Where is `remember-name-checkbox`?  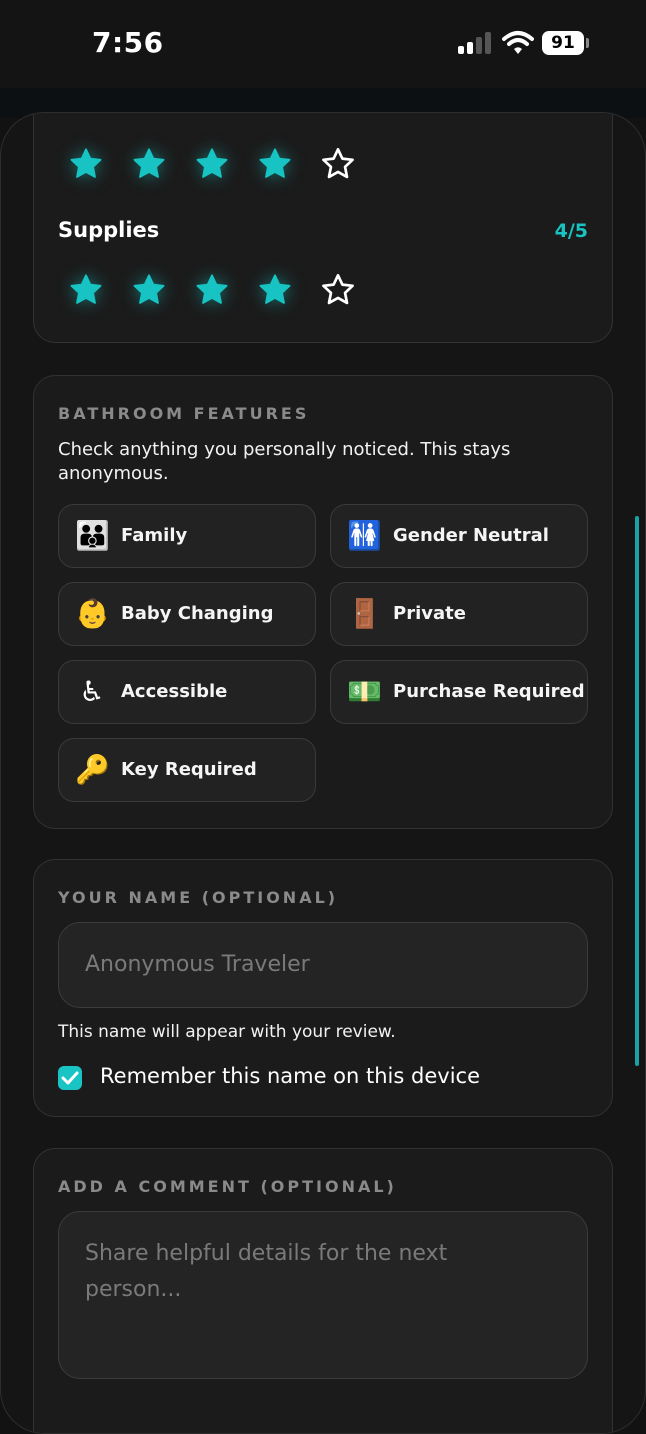 remember-name-checkbox is located at coordinates (70, 1078).